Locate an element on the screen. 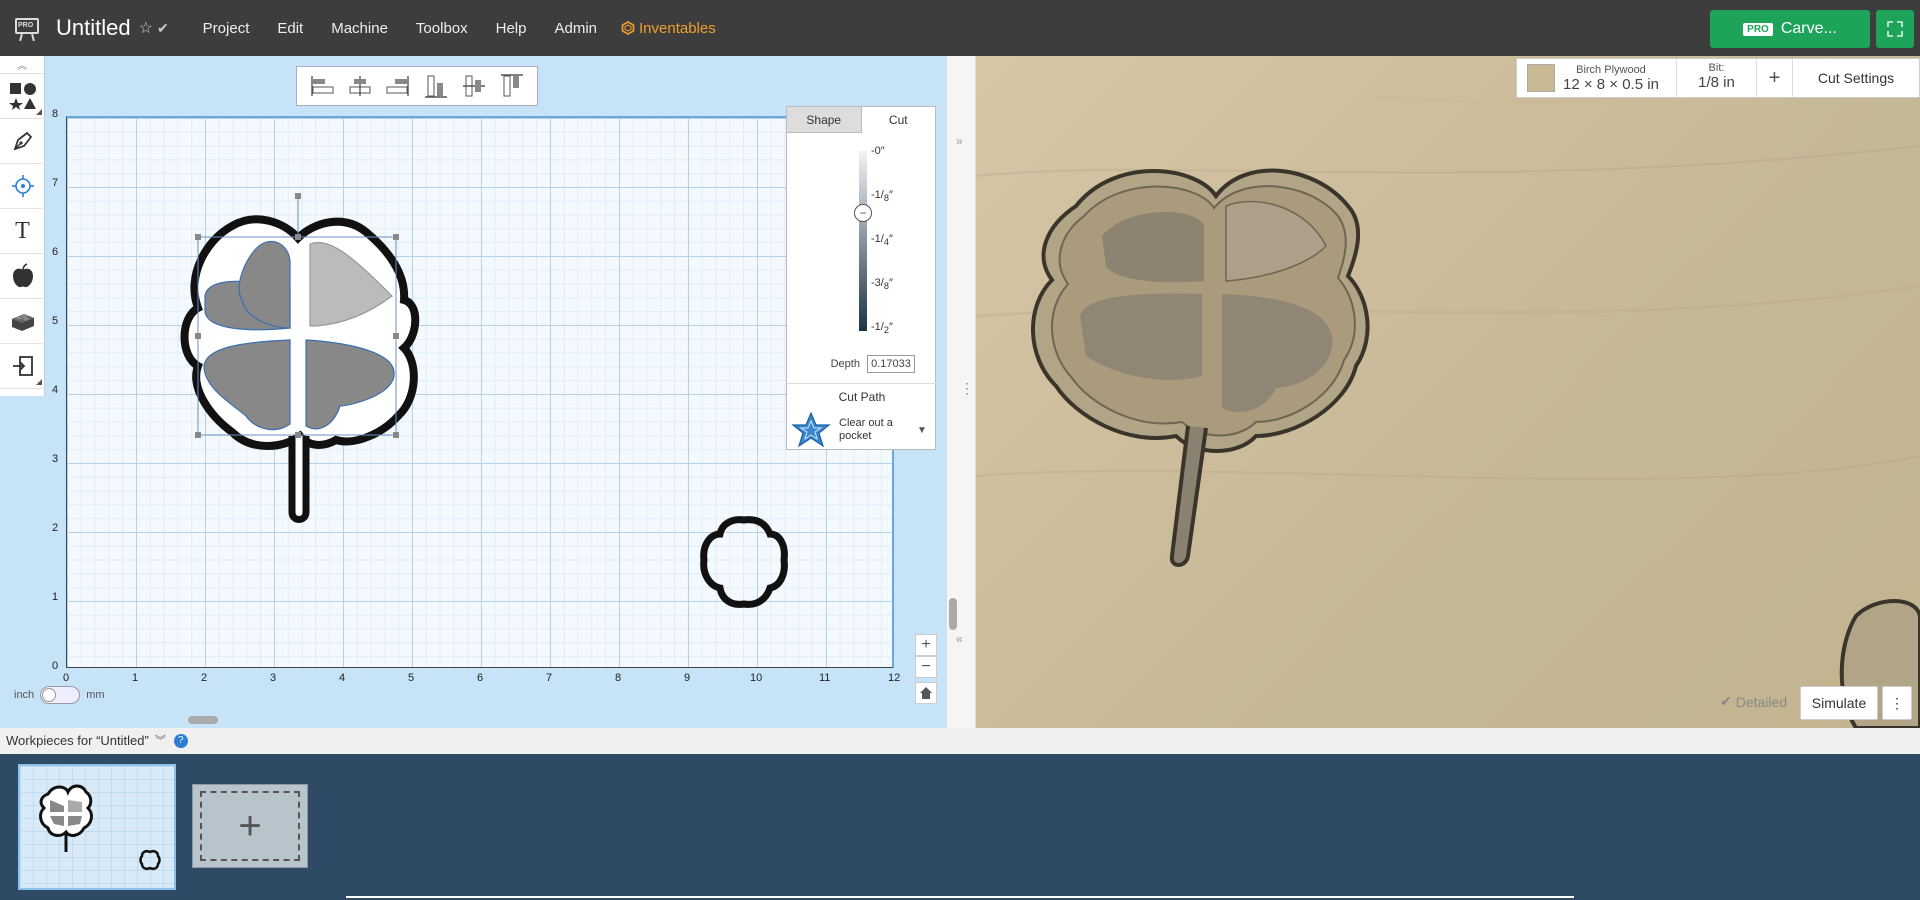 Image resolution: width=1920 pixels, height=900 pixels. vertical-scrollbar is located at coordinates (953, 614).